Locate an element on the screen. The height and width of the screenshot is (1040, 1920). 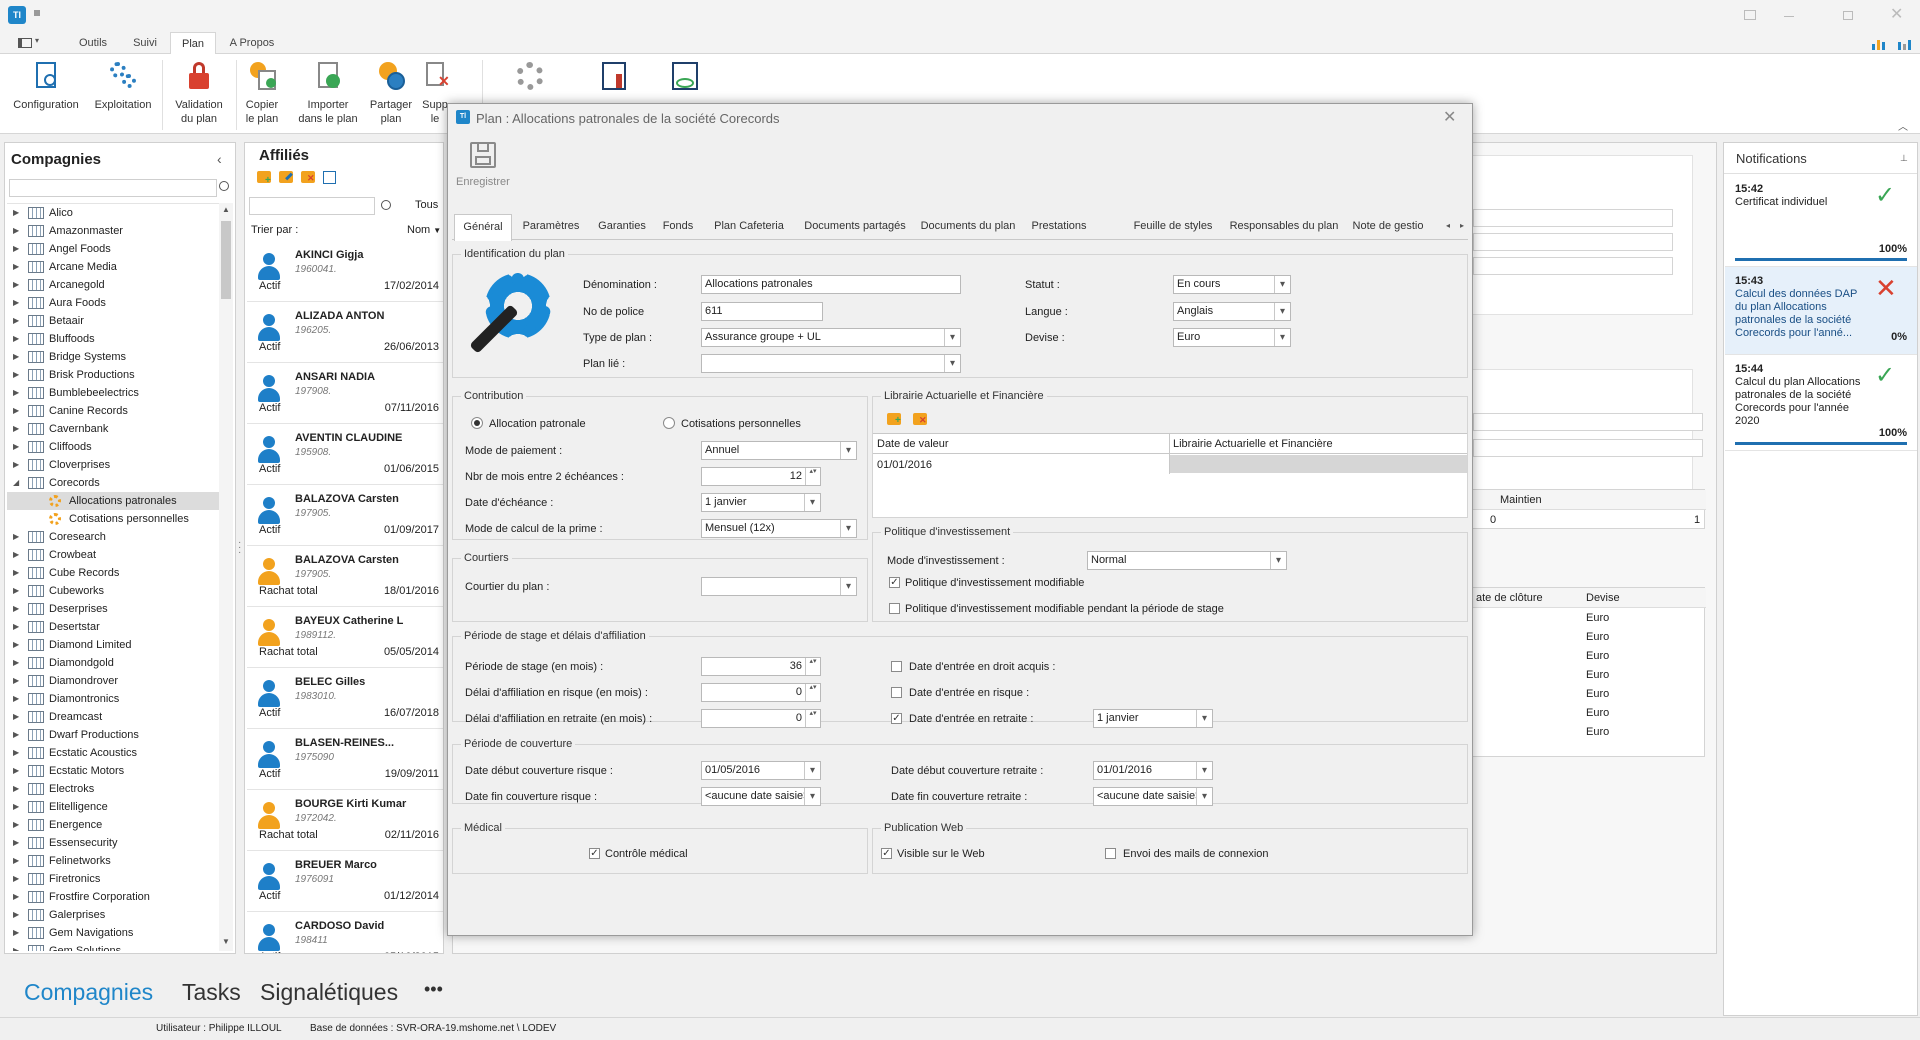
notification-item: 15:42 Certificat individuel ✓ 100% is located at coordinates (1821, 221).